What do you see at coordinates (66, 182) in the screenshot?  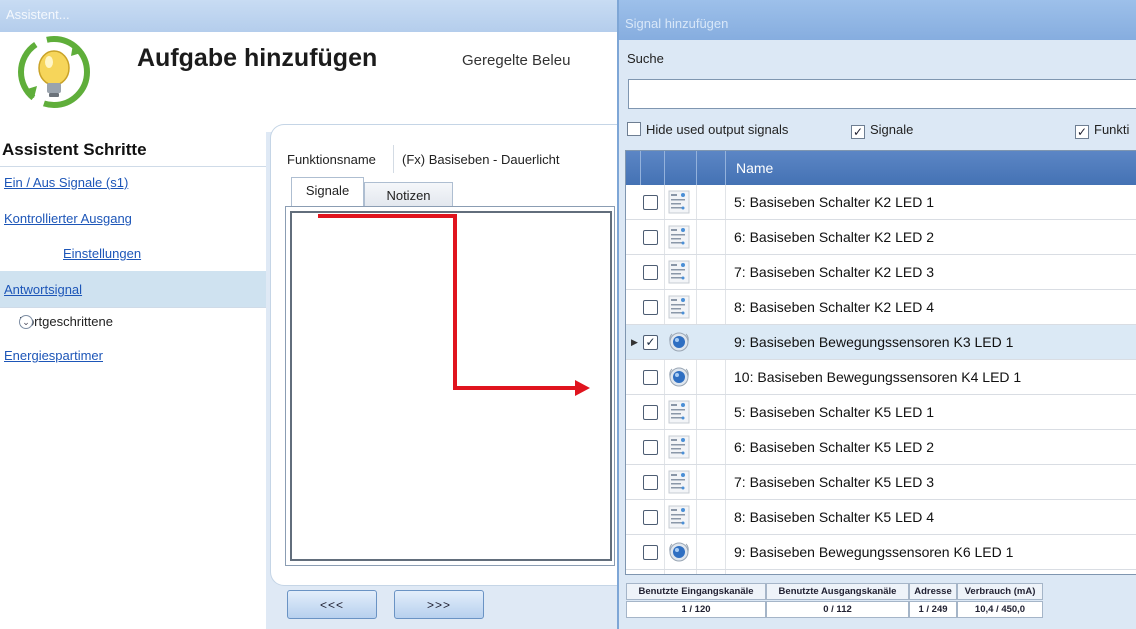 I see `step-on-off-signals: Ein / Aus Signale (s1)` at bounding box center [66, 182].